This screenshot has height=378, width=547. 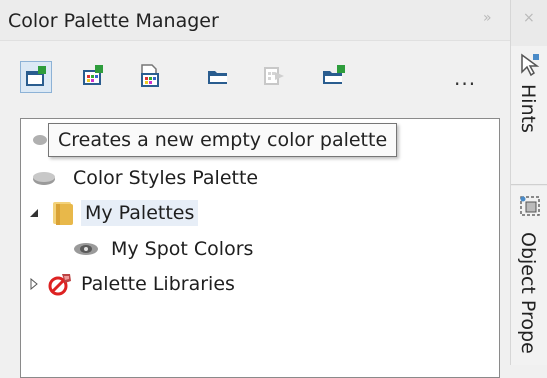 What do you see at coordinates (34, 213) in the screenshot?
I see `collapse-arrow-icon` at bounding box center [34, 213].